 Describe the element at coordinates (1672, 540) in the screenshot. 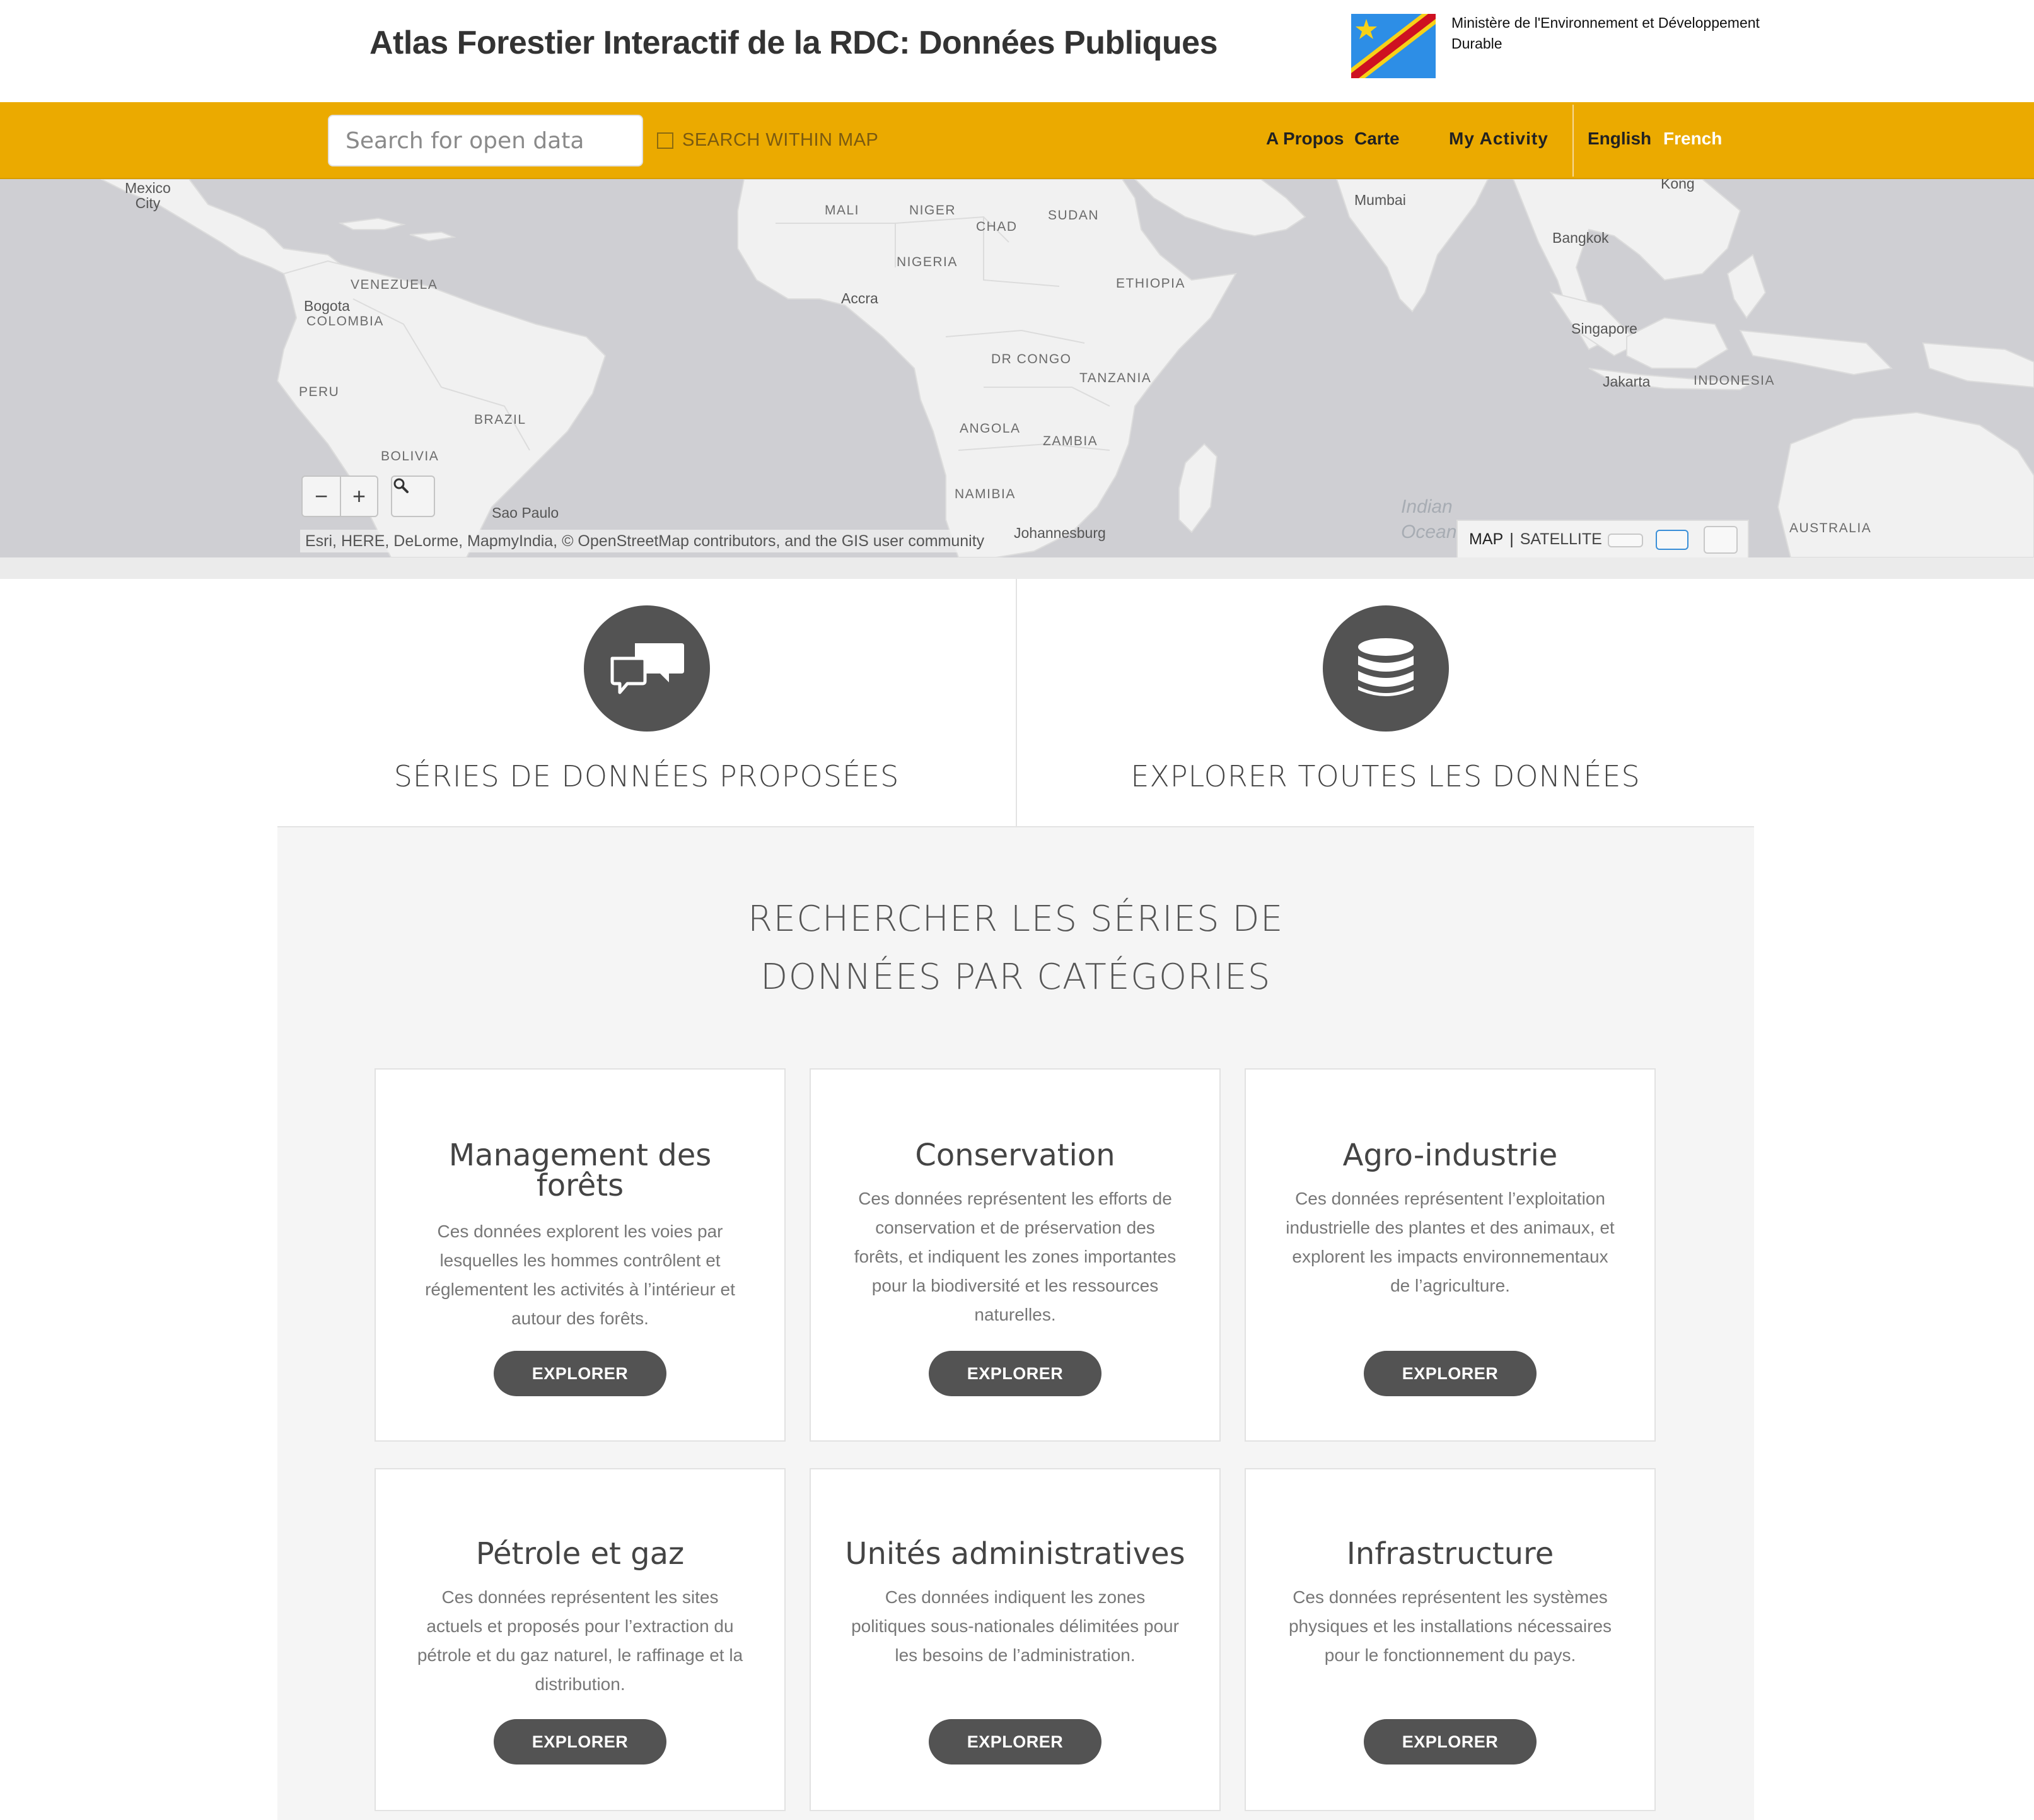

I see `basemap-thumb-streets` at that location.